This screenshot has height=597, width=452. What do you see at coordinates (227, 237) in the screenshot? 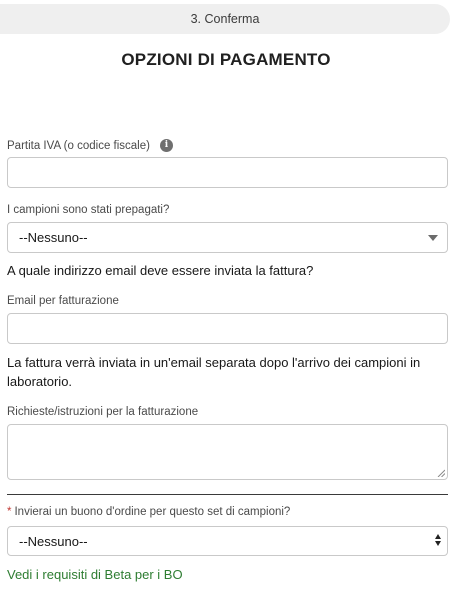
I see `prepaid-select: --Nessuno--` at bounding box center [227, 237].